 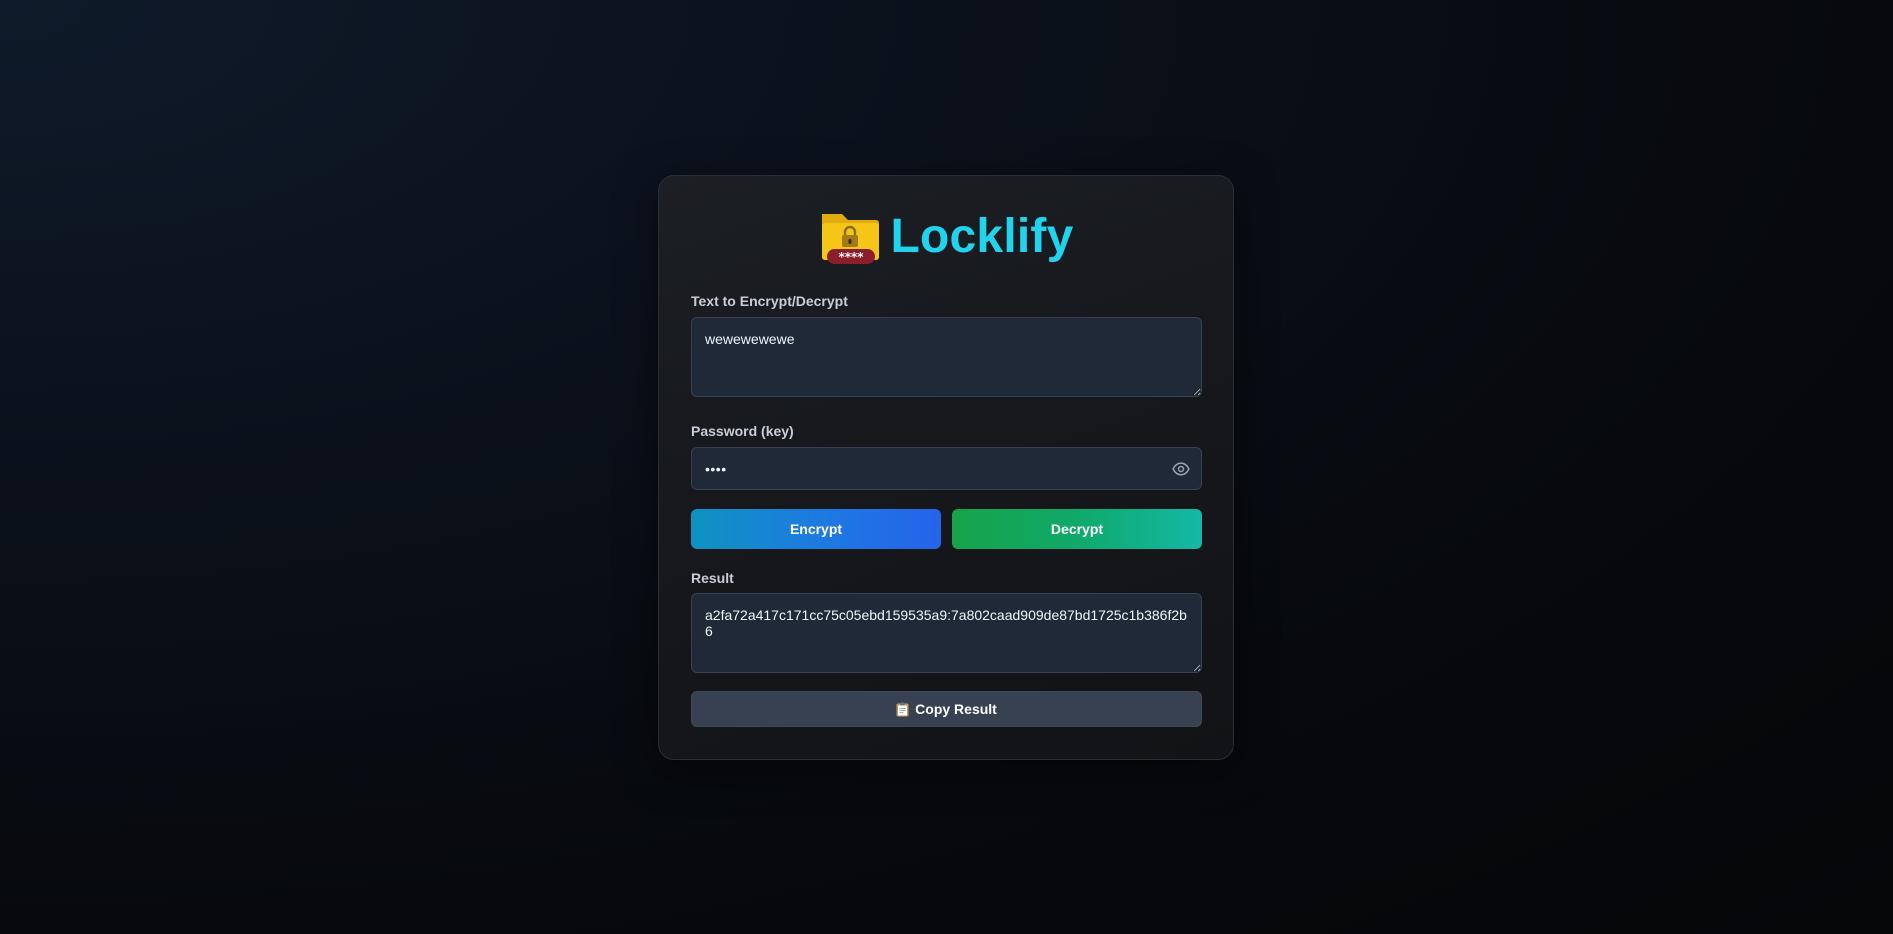 I want to click on copy-result-label: Copy Result, so click(x=956, y=709).